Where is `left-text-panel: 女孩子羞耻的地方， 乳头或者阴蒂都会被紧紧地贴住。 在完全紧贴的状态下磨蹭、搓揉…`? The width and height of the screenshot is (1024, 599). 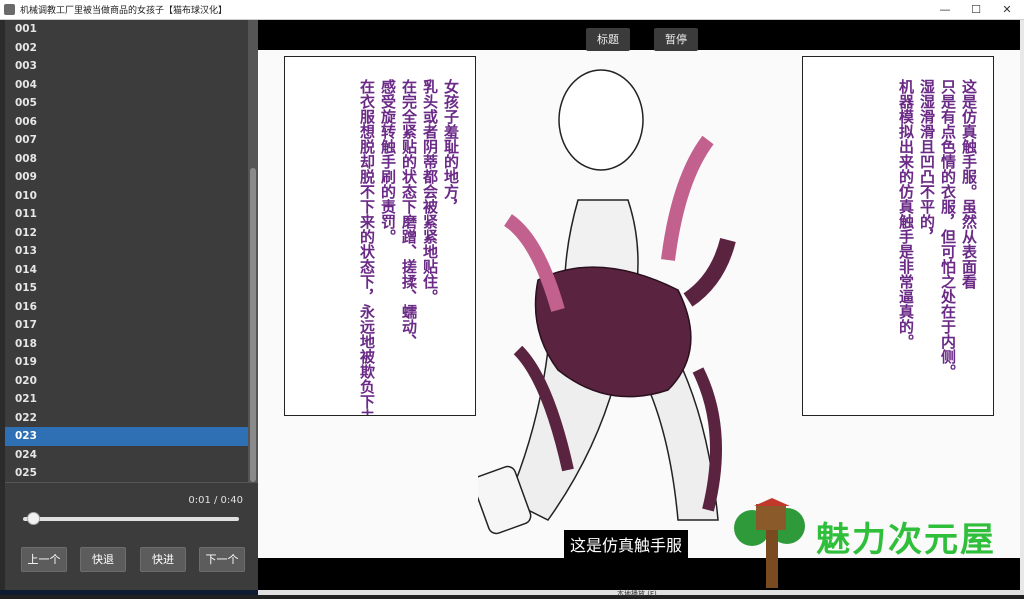 left-text-panel: 女孩子羞耻的地方， 乳头或者阴蒂都会被紧紧地贴住。 在完全紧贴的状态下磨蹭、搓揉… is located at coordinates (380, 236).